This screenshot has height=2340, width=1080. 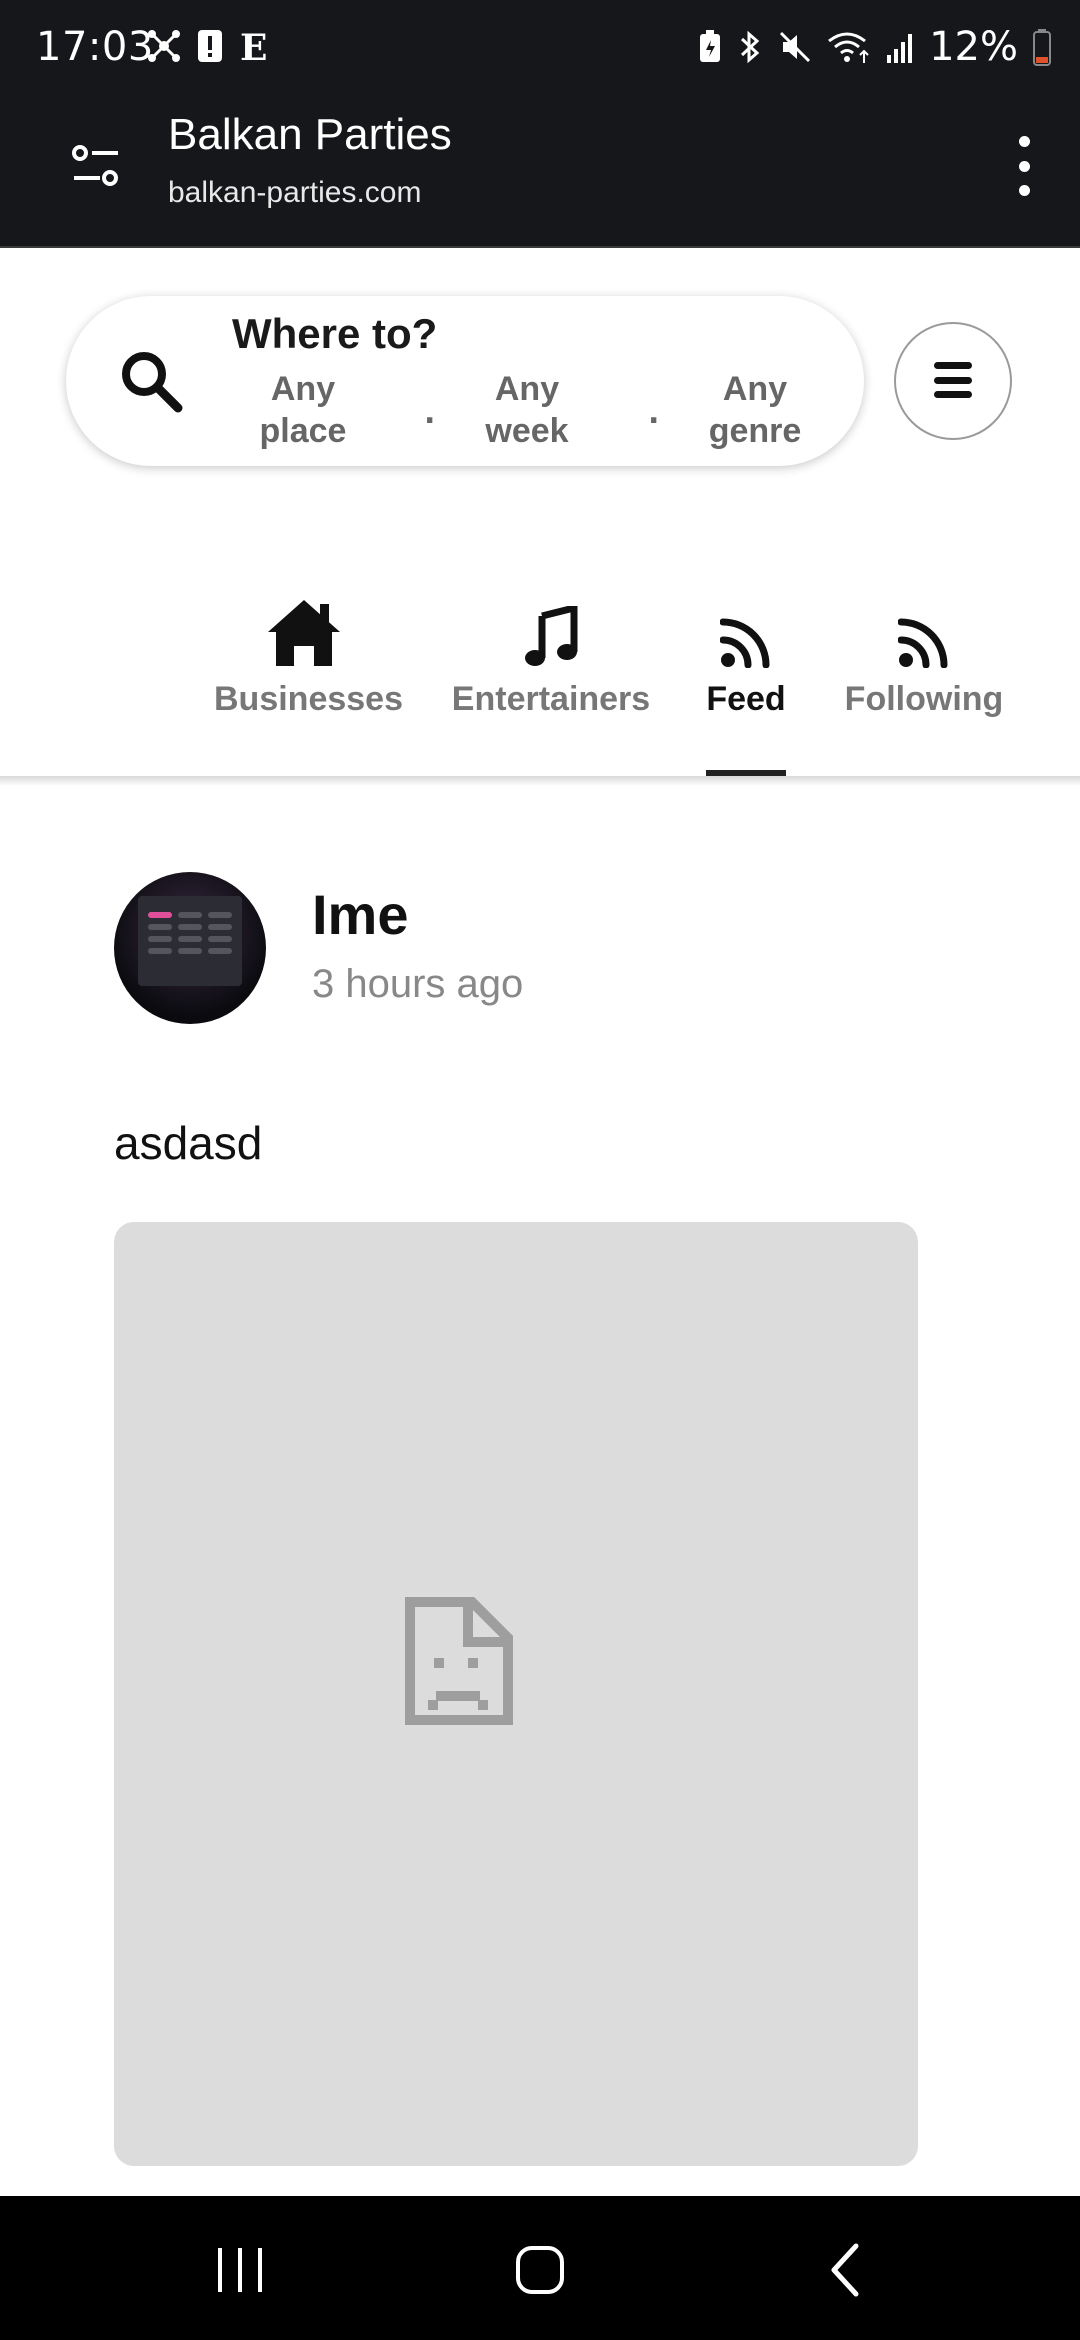 What do you see at coordinates (240, 2270) in the screenshot?
I see `recent-apps-icon` at bounding box center [240, 2270].